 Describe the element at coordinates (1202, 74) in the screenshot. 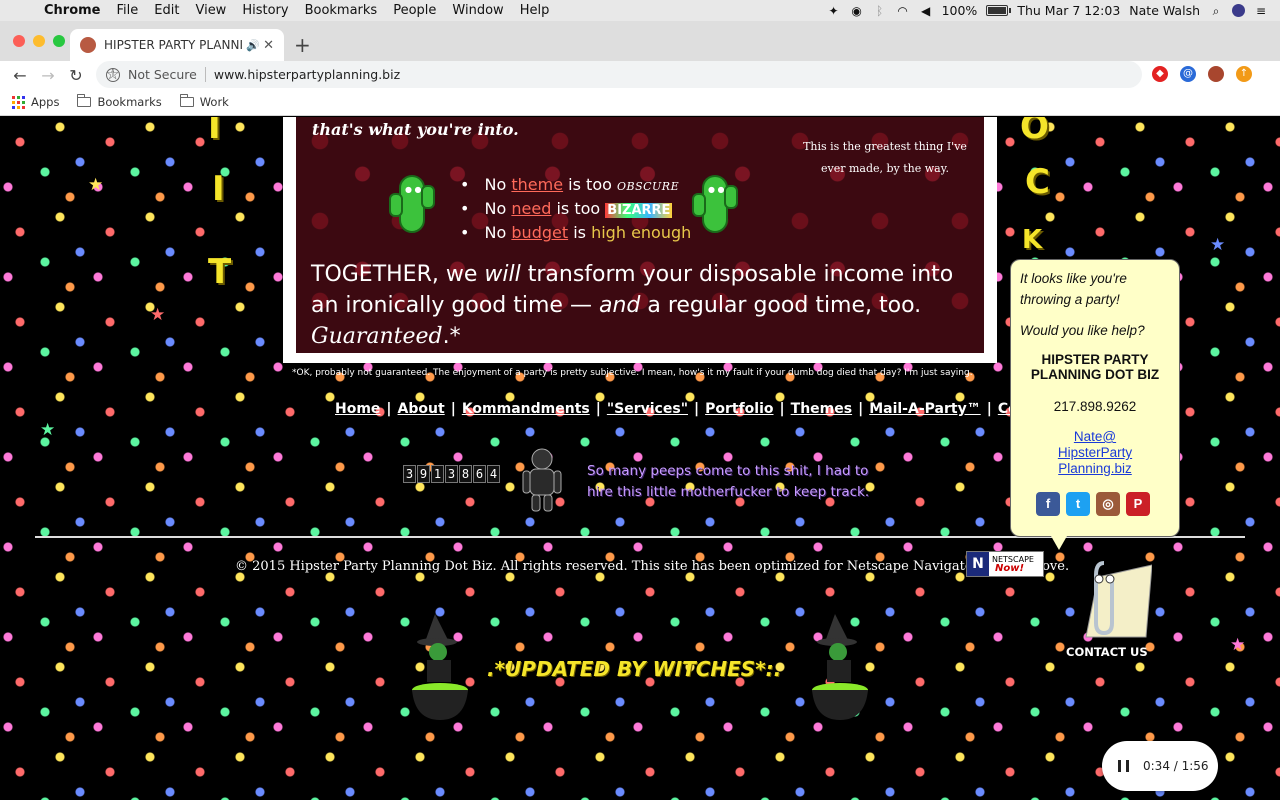

I see `extensions: ◆ @ ↑` at that location.